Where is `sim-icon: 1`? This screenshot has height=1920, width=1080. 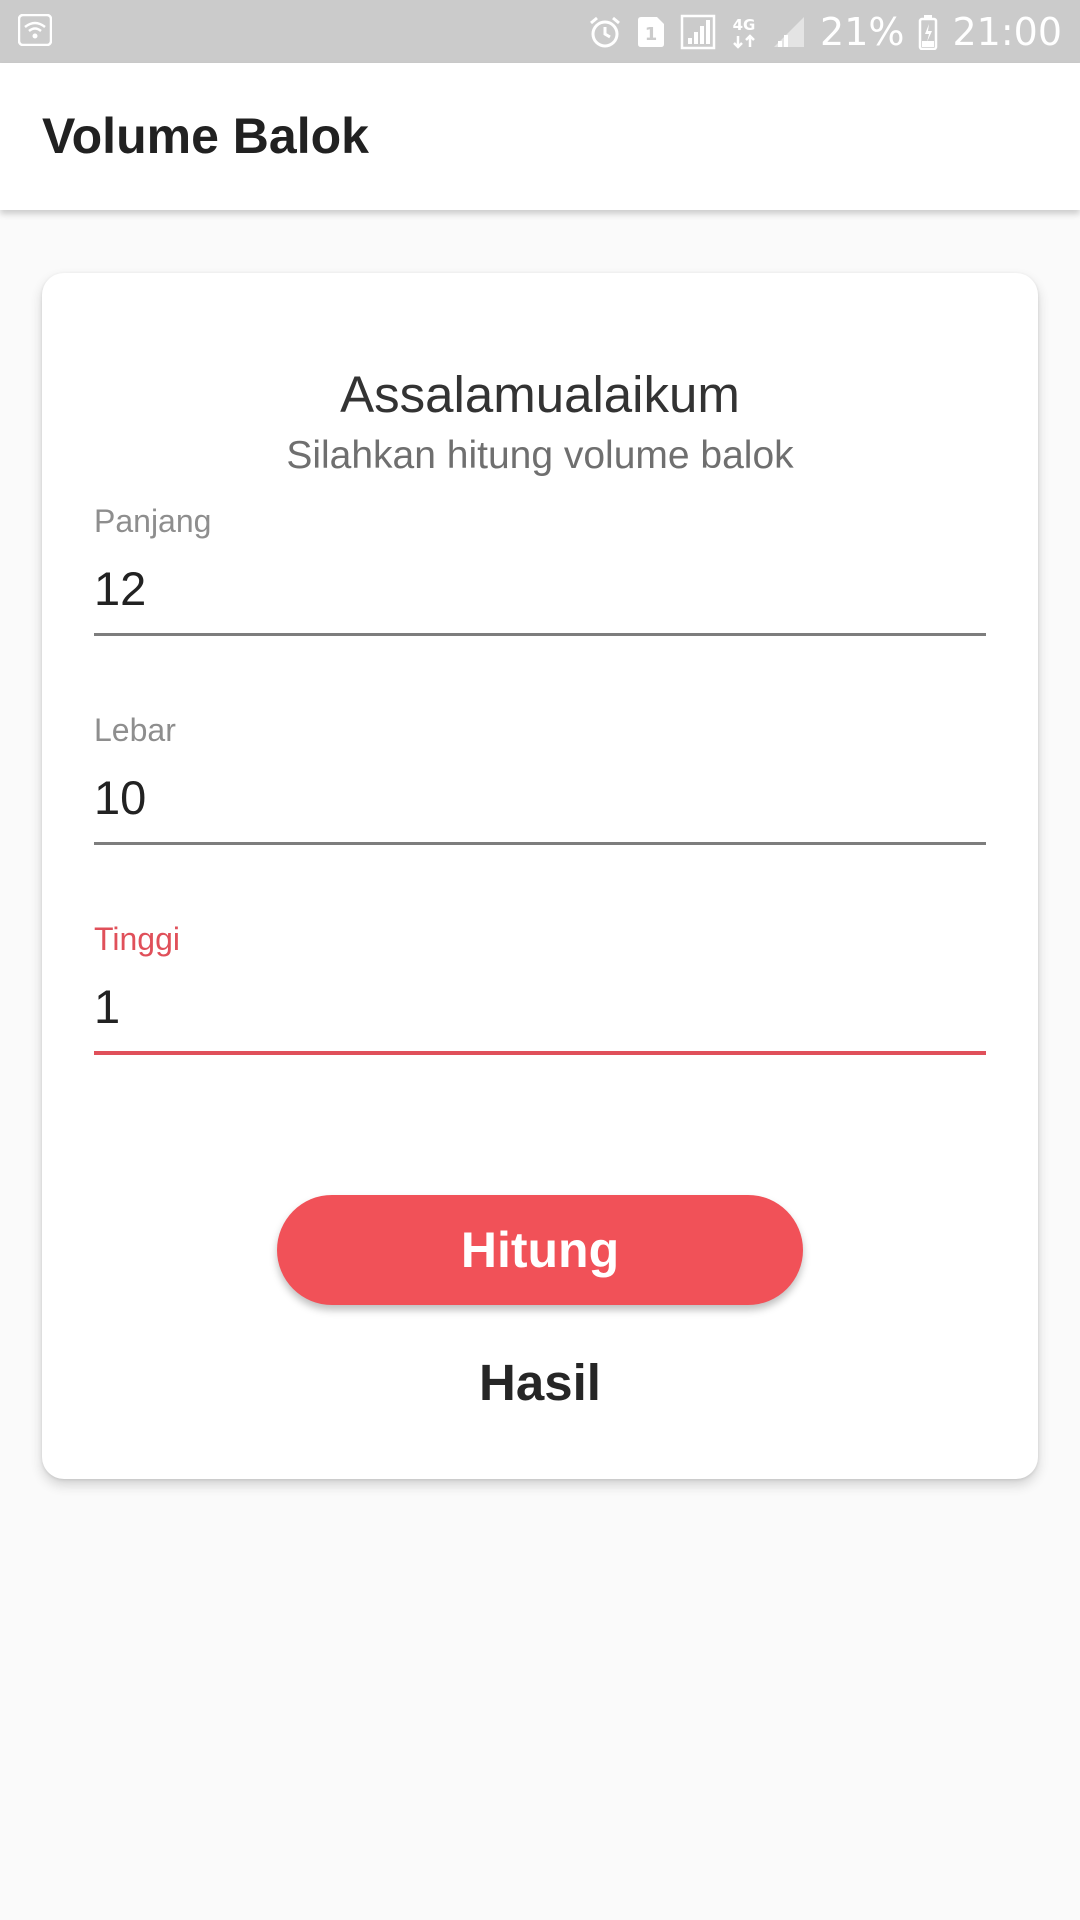 sim-icon: 1 is located at coordinates (651, 32).